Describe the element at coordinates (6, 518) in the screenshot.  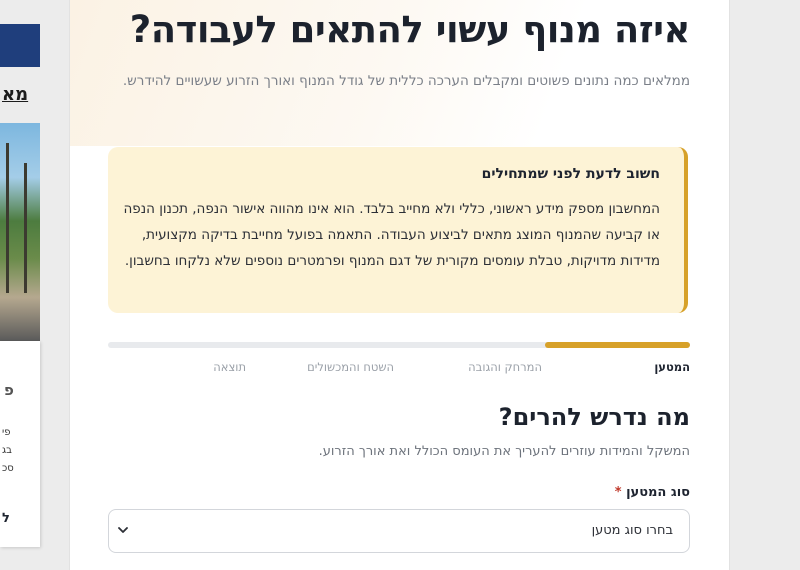
I see `side-card-link: ל` at that location.